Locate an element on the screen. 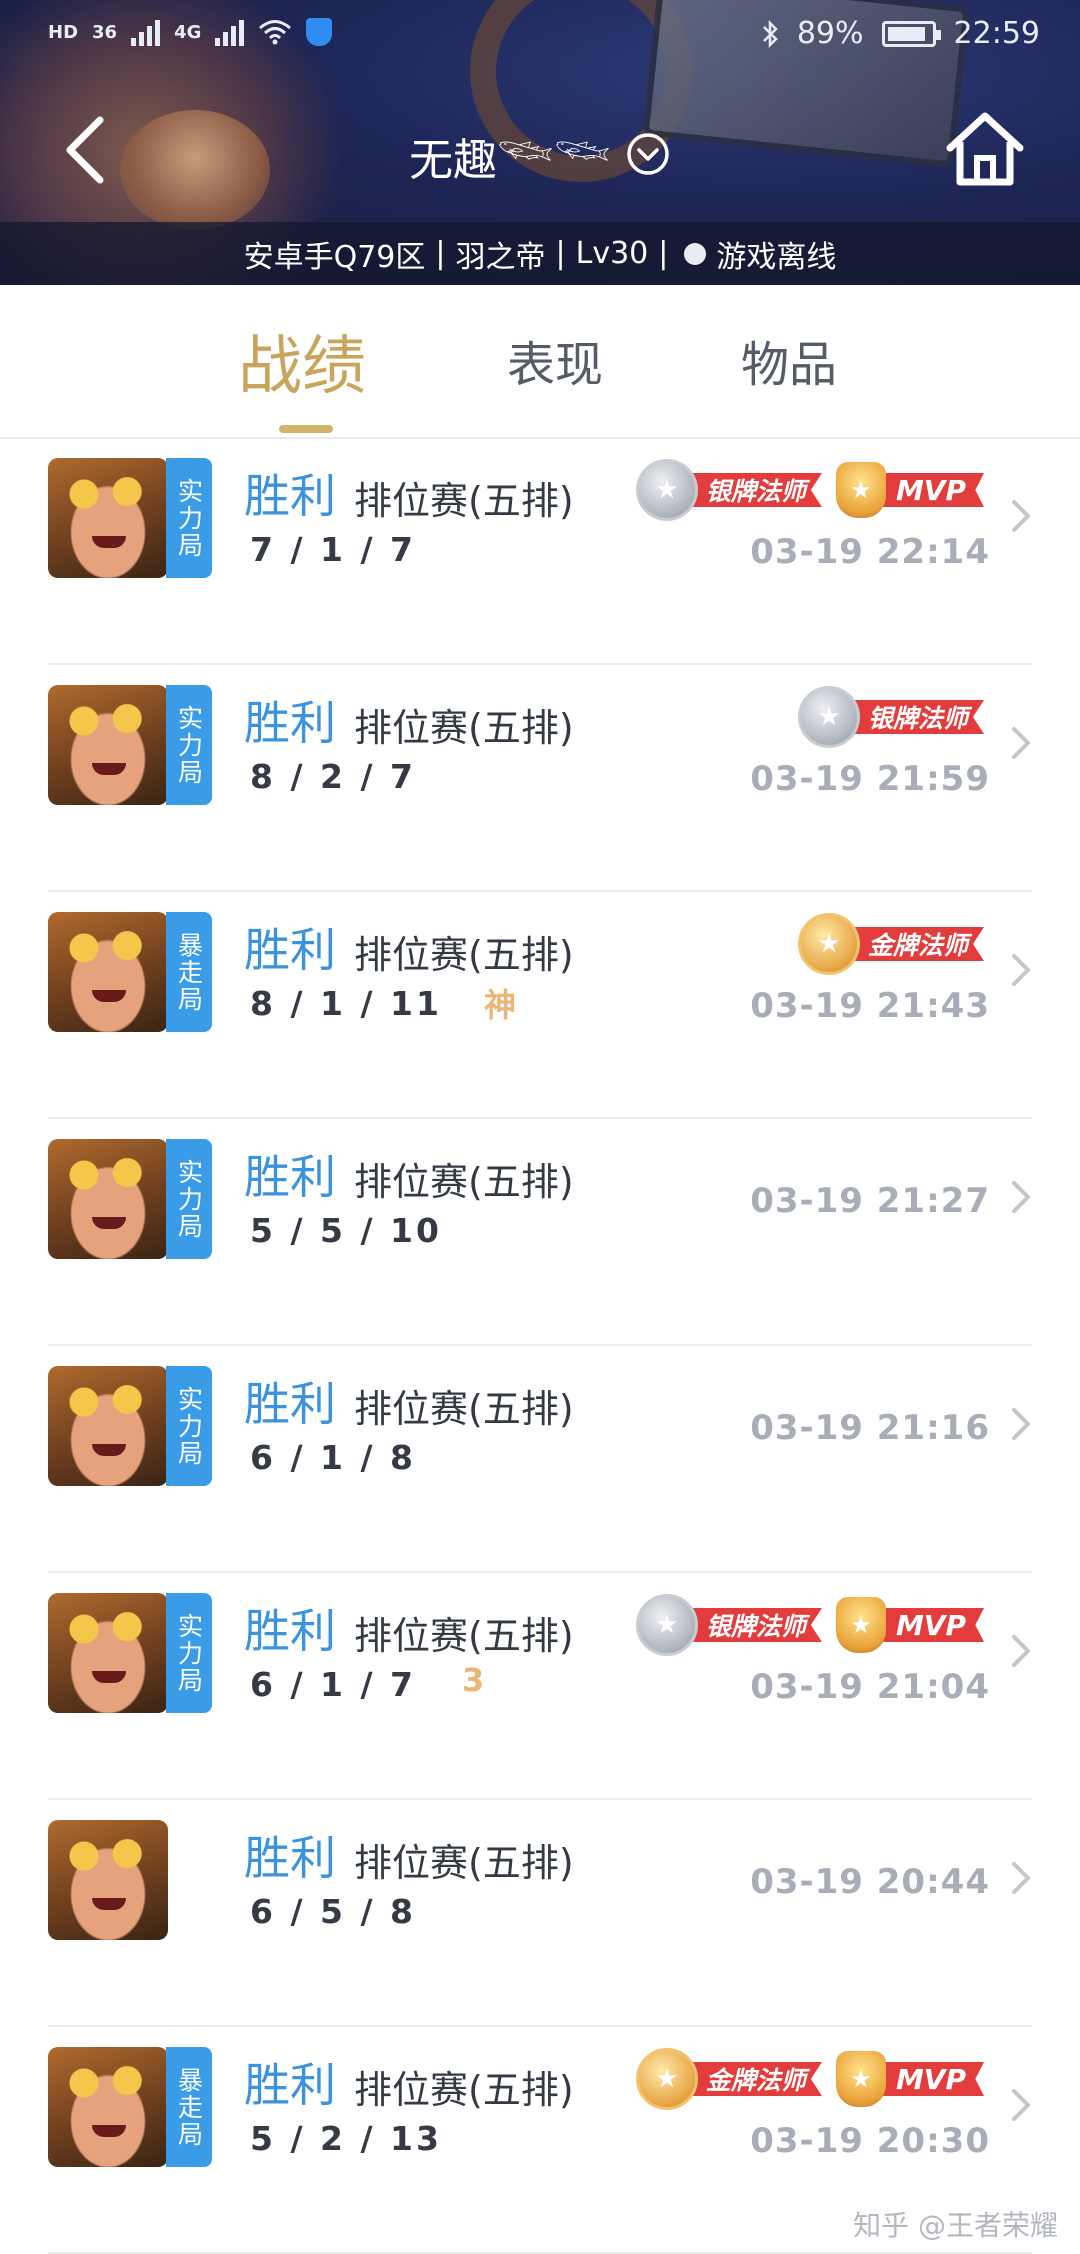  kda-score: 5 / 5 / 10 is located at coordinates (346, 1230).